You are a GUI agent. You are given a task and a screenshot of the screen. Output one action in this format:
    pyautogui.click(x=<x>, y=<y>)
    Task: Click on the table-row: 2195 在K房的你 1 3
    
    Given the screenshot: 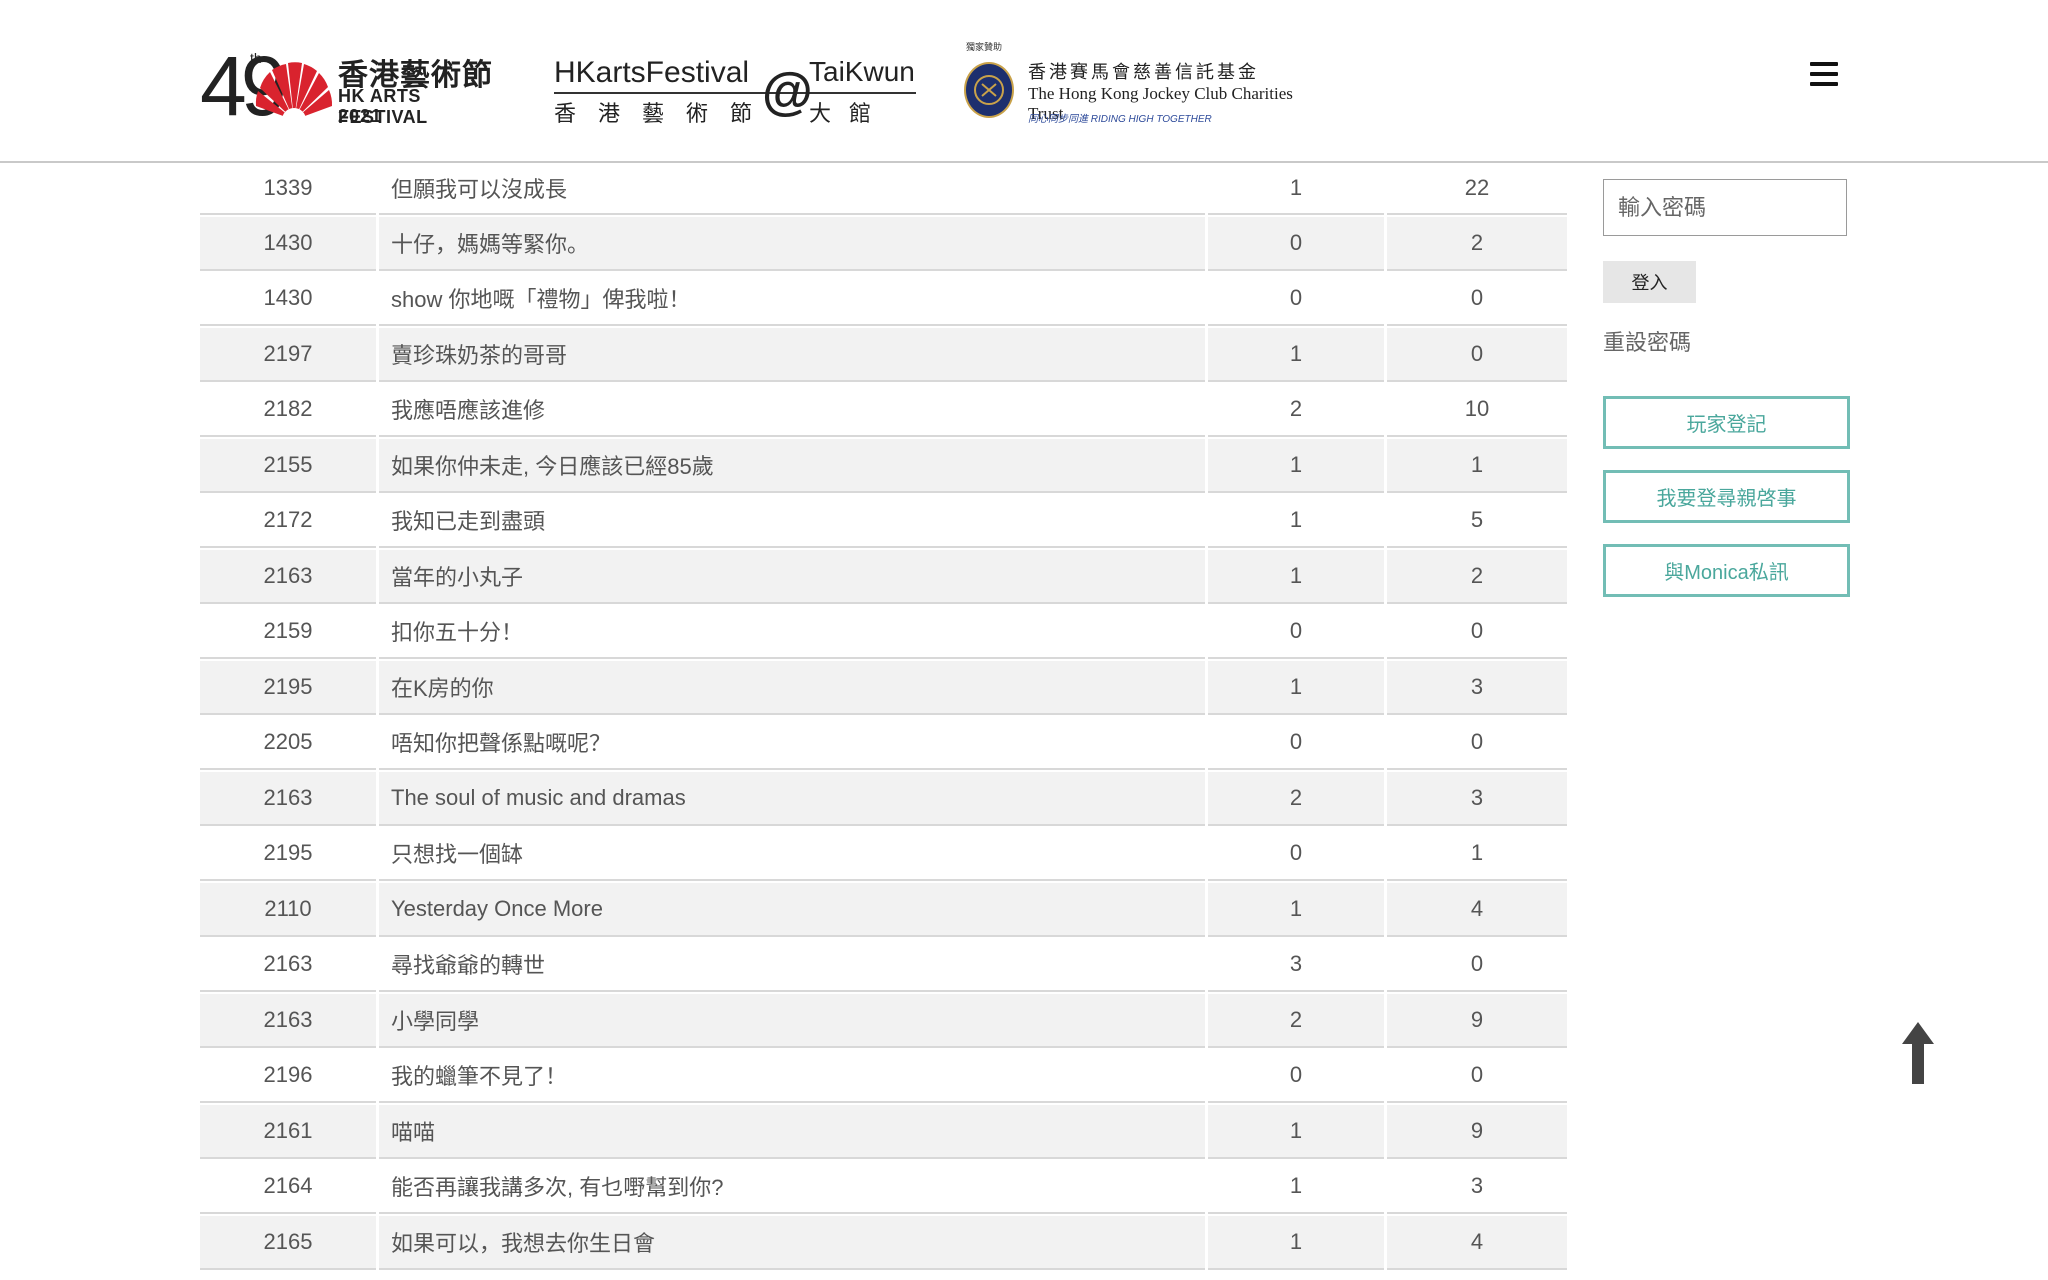 What is the action you would take?
    pyautogui.click(x=883, y=689)
    